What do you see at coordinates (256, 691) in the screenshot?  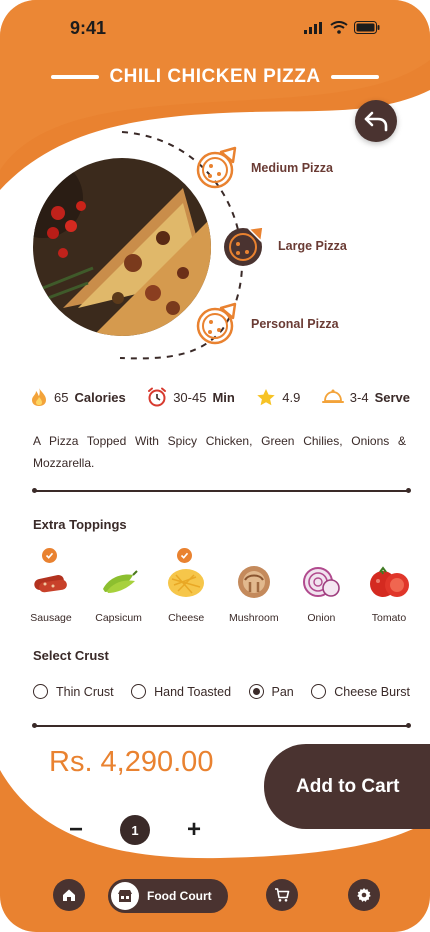 I see `radio-button-selected` at bounding box center [256, 691].